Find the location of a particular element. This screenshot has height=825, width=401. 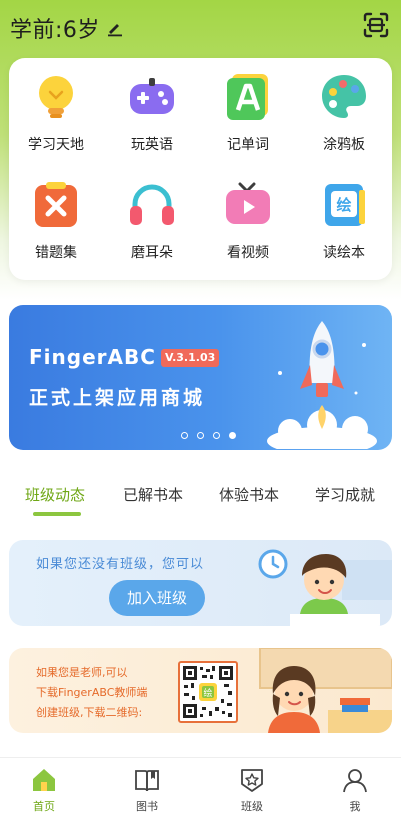

version-badge: V.3.1.03 is located at coordinates (190, 358).